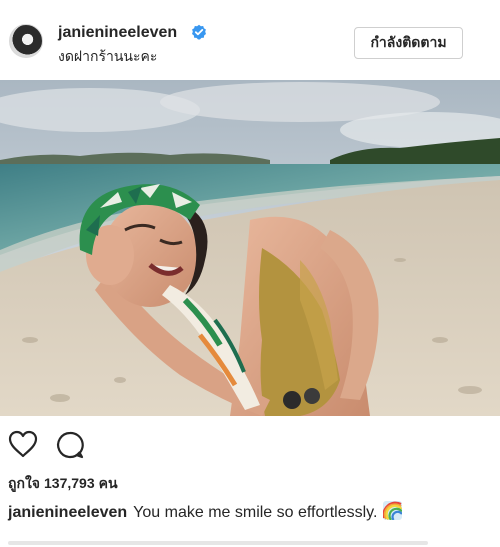  I want to click on caption-username: janienineeleven, so click(67, 512).